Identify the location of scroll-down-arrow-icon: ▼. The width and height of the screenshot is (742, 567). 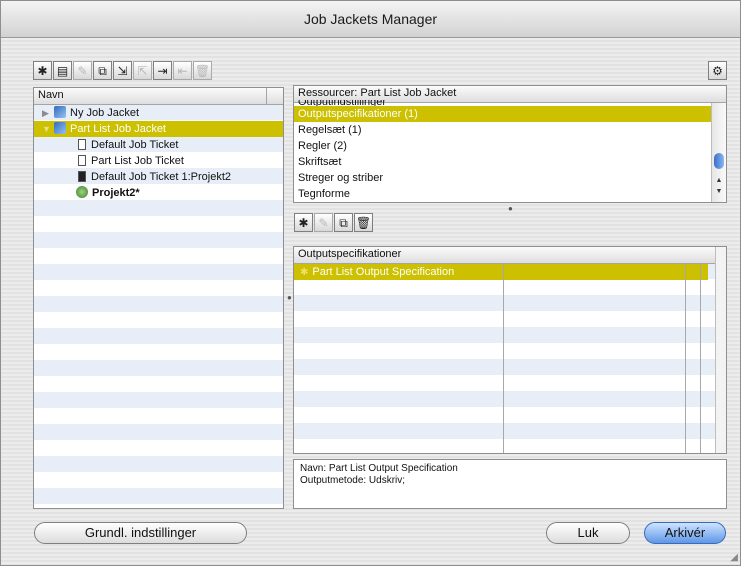
(719, 191).